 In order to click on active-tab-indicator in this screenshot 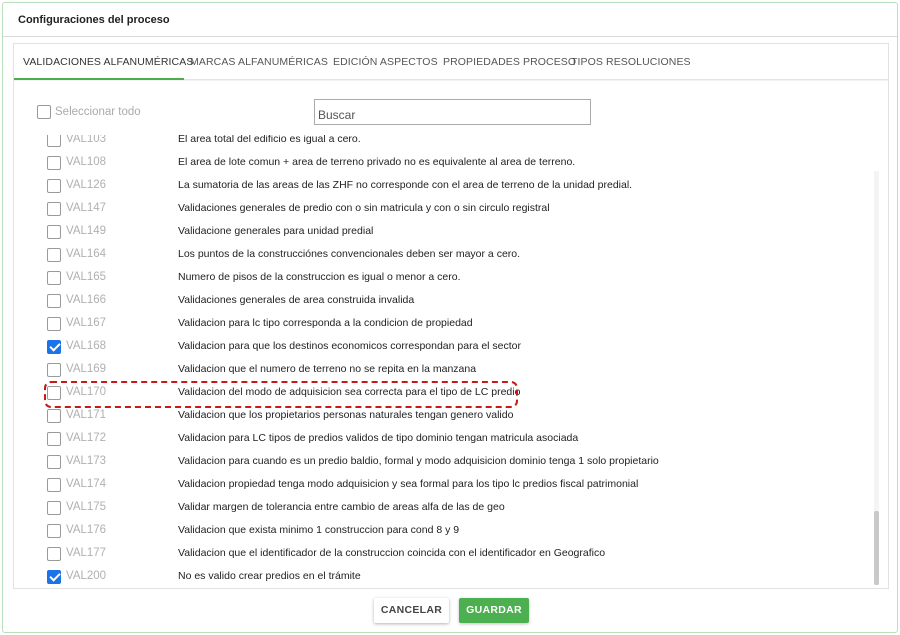, I will do `click(99, 79)`.